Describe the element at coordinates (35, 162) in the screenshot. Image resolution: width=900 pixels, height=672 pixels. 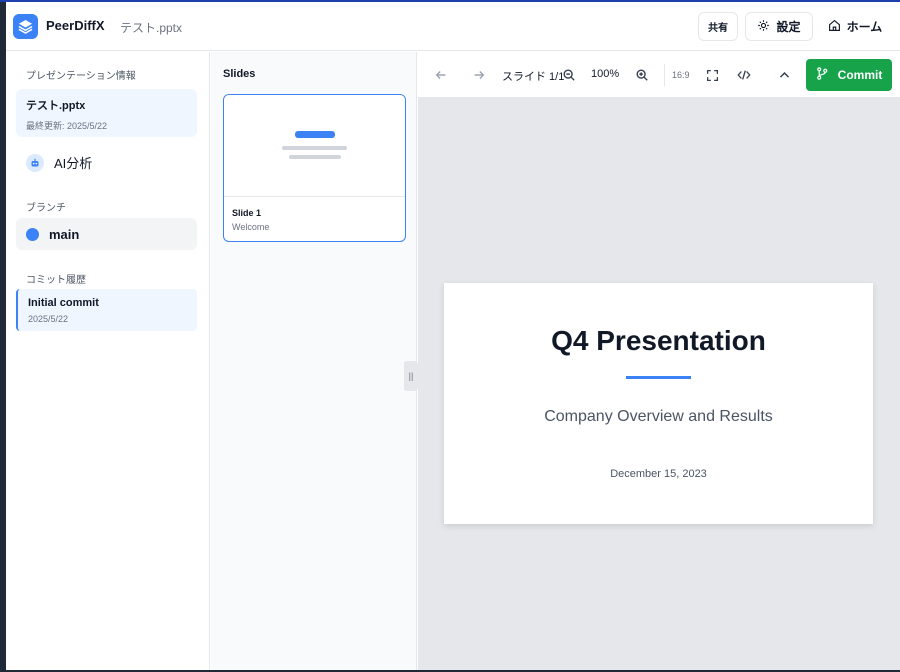
I see `robot-icon` at that location.